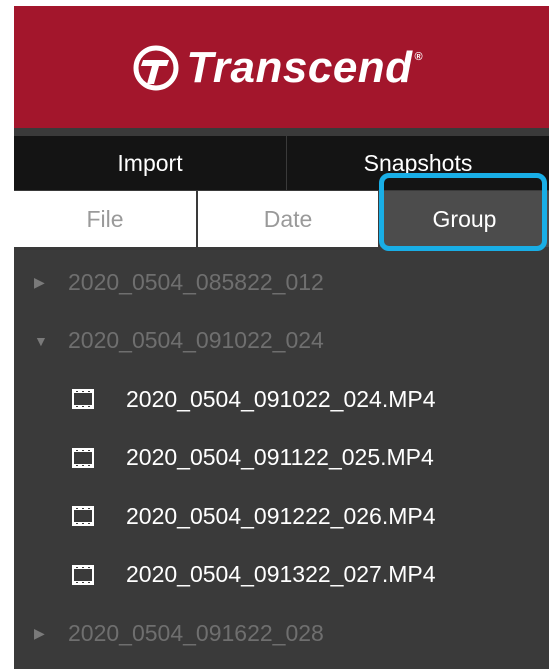 Image resolution: width=549 pixels, height=669 pixels. What do you see at coordinates (288, 219) in the screenshot?
I see `view-mode-date-button: Date` at bounding box center [288, 219].